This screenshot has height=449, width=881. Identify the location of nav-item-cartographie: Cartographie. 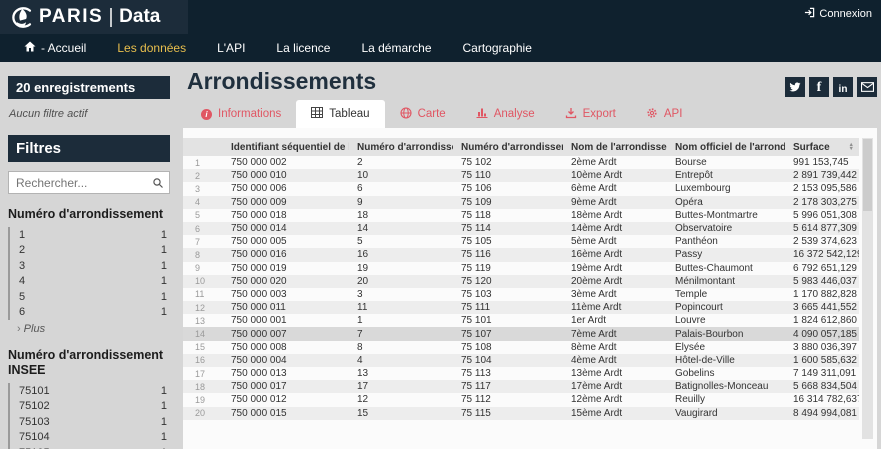
(497, 48).